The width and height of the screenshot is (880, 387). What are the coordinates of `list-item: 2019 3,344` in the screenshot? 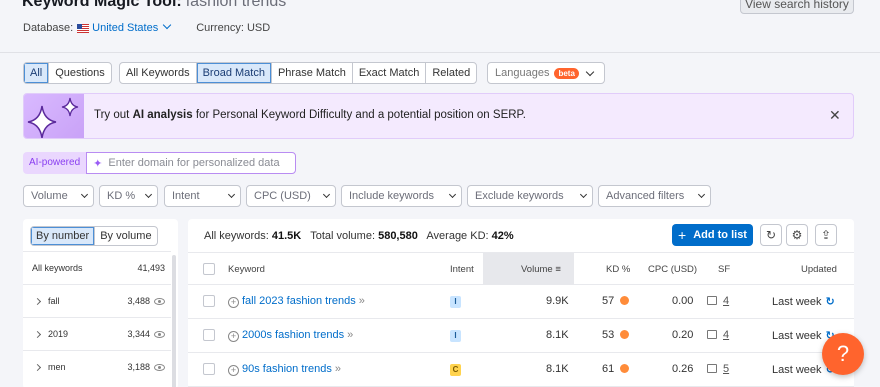 It's located at (97, 333).